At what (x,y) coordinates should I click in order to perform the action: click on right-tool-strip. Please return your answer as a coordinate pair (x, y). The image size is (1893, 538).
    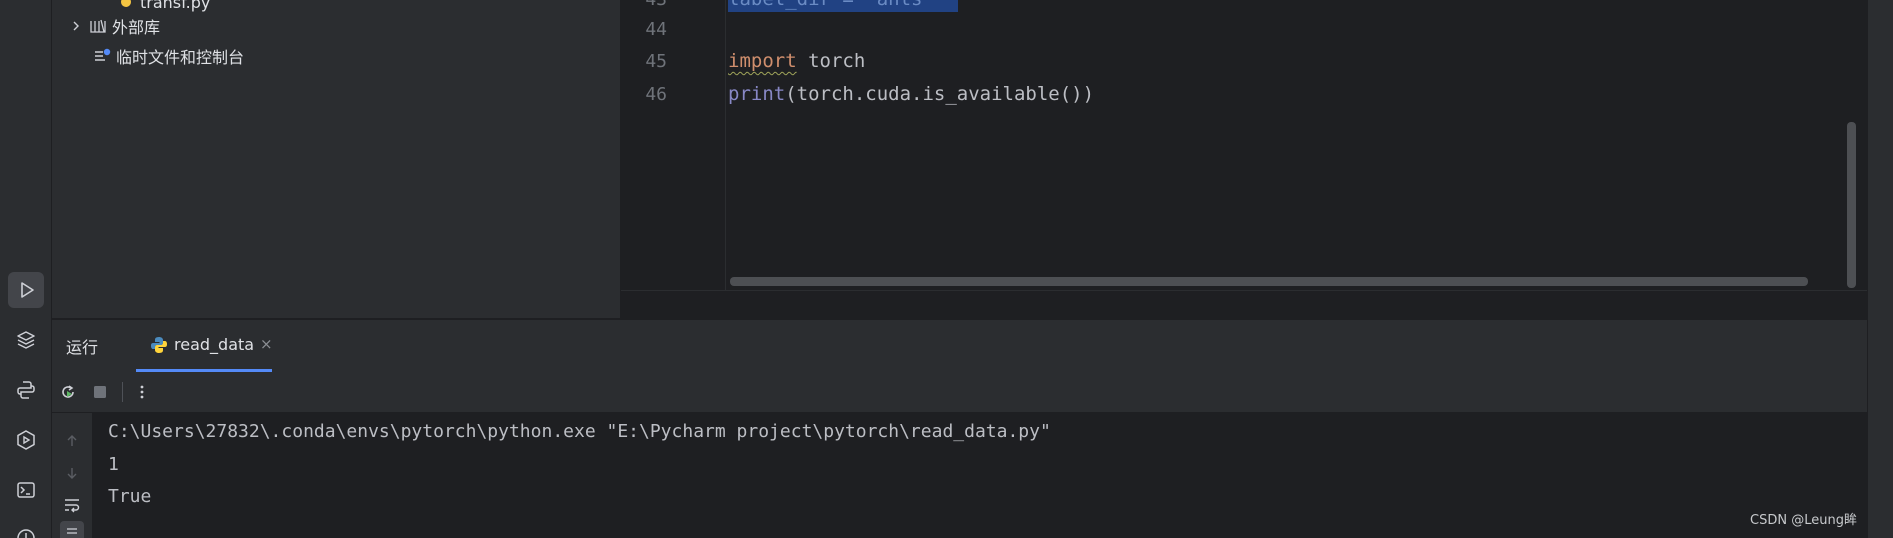
    Looking at the image, I should click on (1880, 269).